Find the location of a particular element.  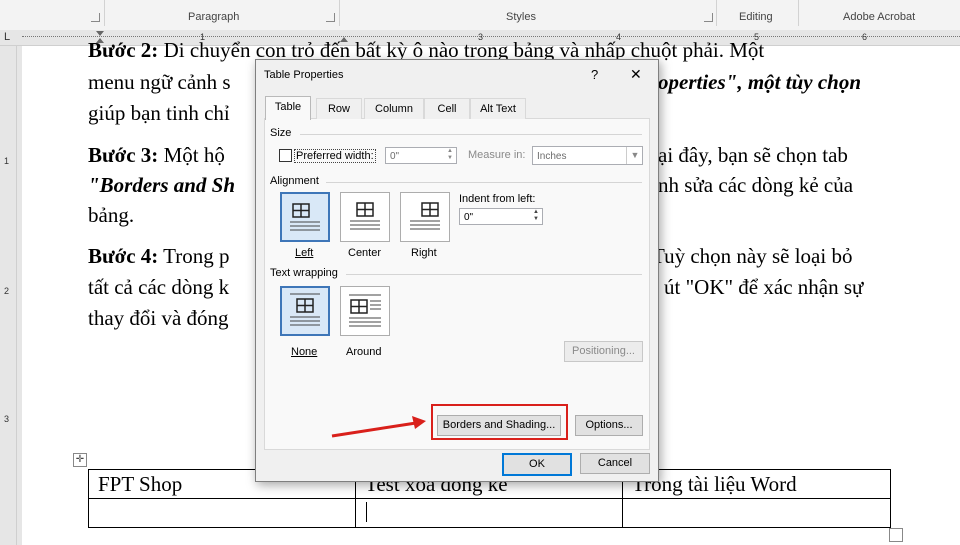

width-spinner-icon: ▲ ▼ is located at coordinates (450, 155).